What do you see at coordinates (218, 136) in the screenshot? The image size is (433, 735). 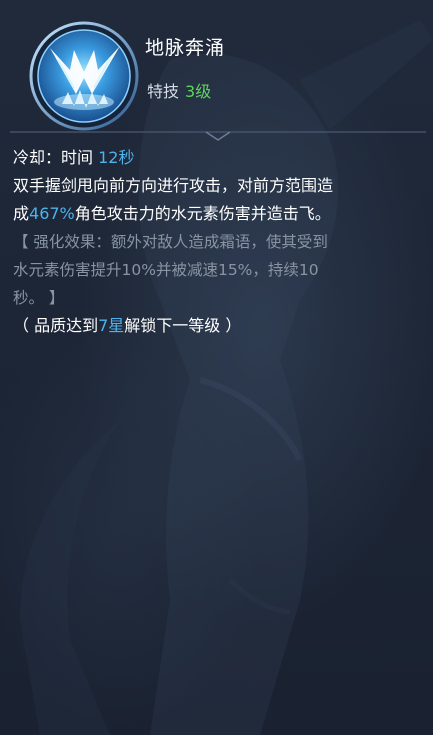 I see `section-divider` at bounding box center [218, 136].